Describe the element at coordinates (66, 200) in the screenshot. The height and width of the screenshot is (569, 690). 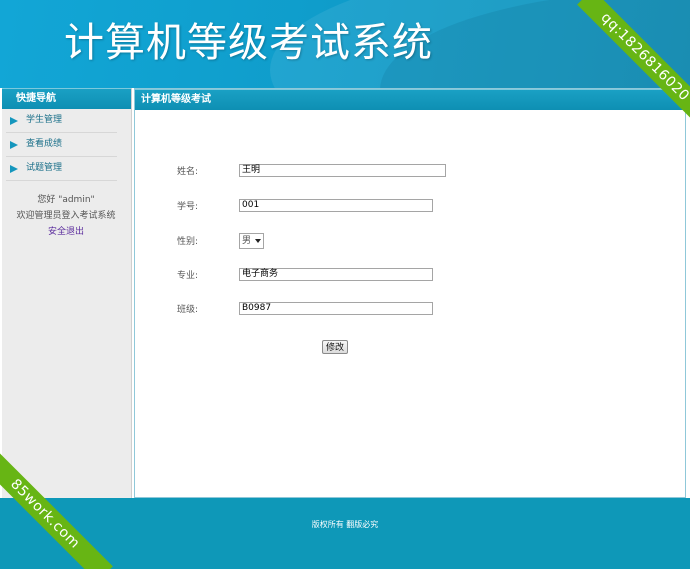
I see `user-greeting: 您好 "admin"` at that location.